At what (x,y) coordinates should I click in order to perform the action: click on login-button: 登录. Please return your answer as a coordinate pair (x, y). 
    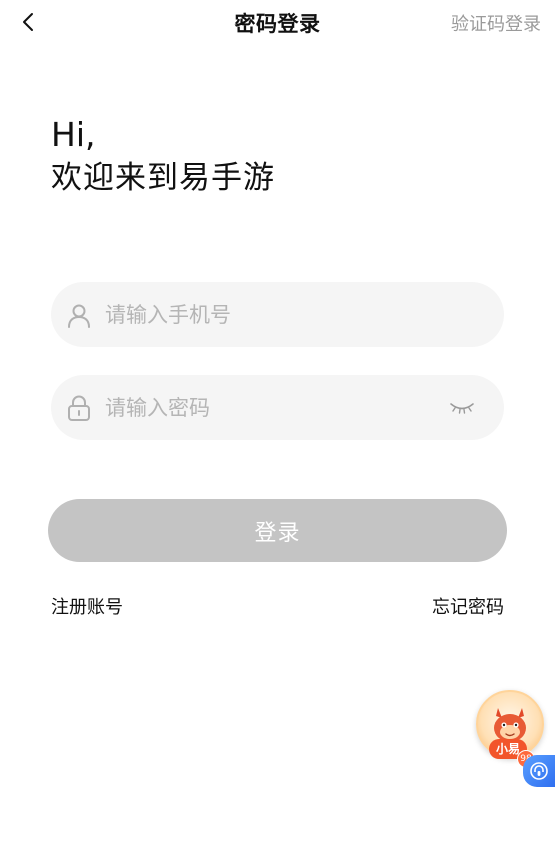
    Looking at the image, I should click on (277, 530).